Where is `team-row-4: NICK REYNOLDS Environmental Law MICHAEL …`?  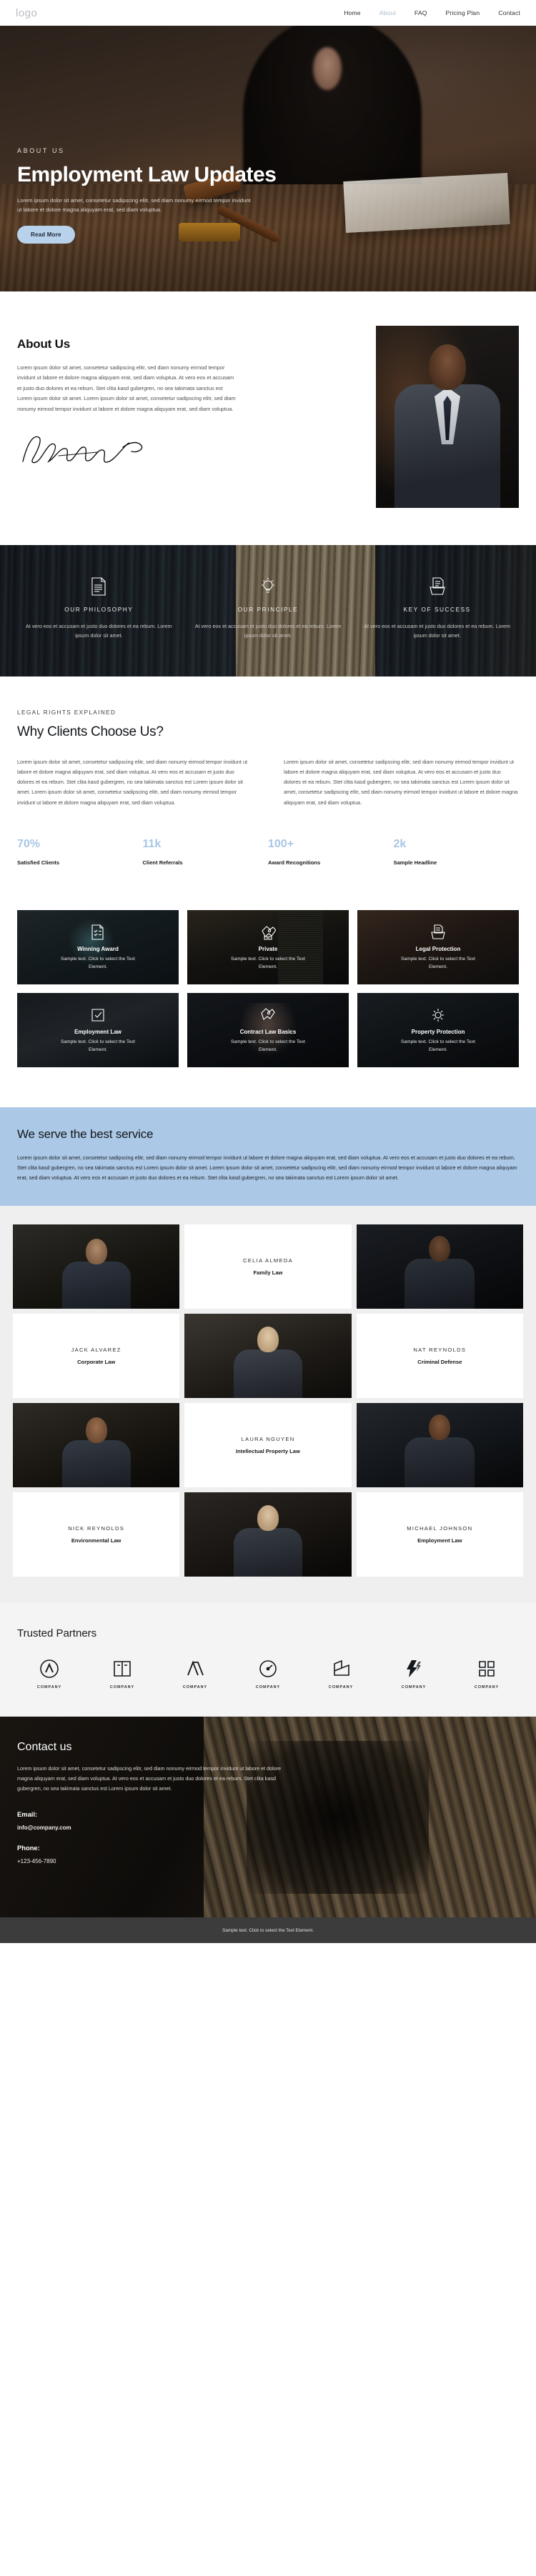 team-row-4: NICK REYNOLDS Environmental Law MICHAEL … is located at coordinates (268, 1535).